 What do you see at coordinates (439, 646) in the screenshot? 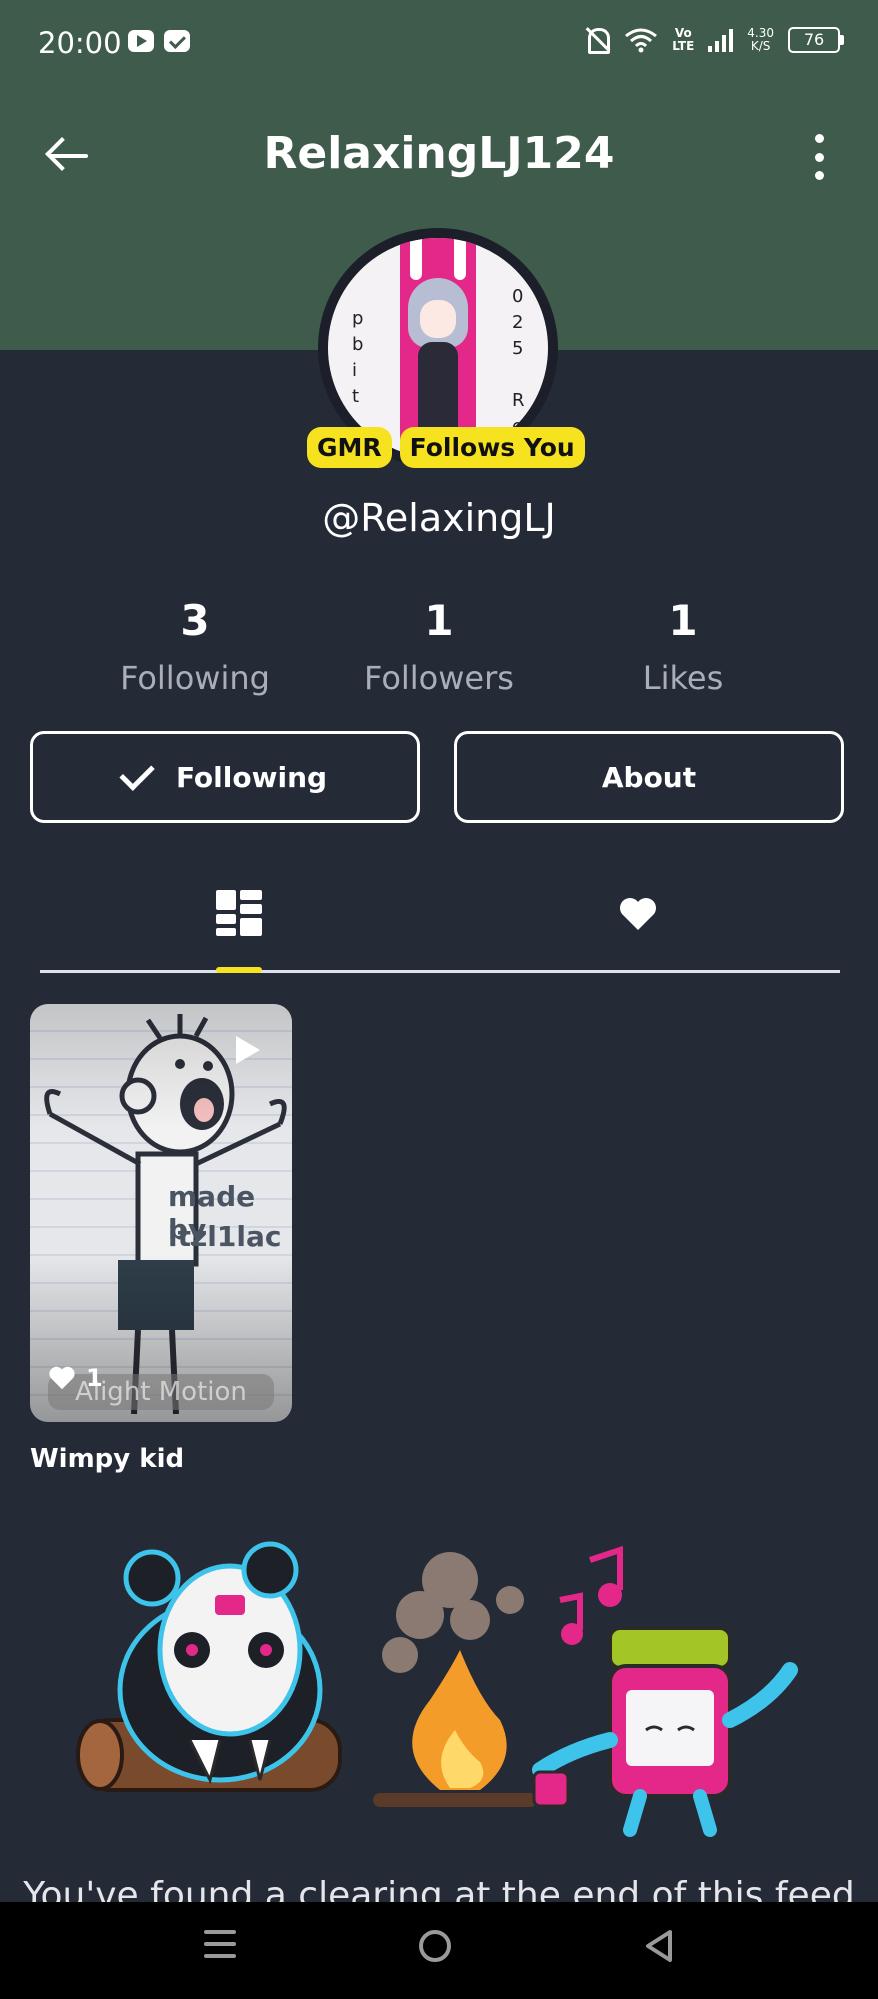
I see `stat-followers: 1 Followers` at bounding box center [439, 646].